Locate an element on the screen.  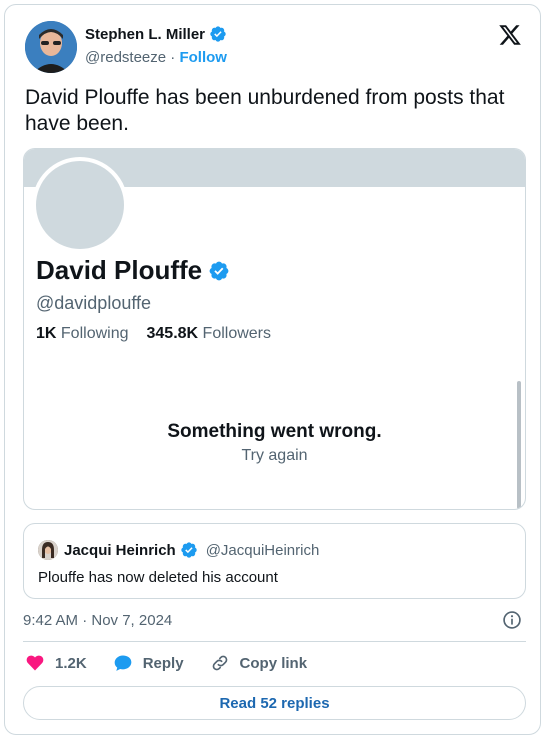
following-label: Following is located at coordinates (94, 333).